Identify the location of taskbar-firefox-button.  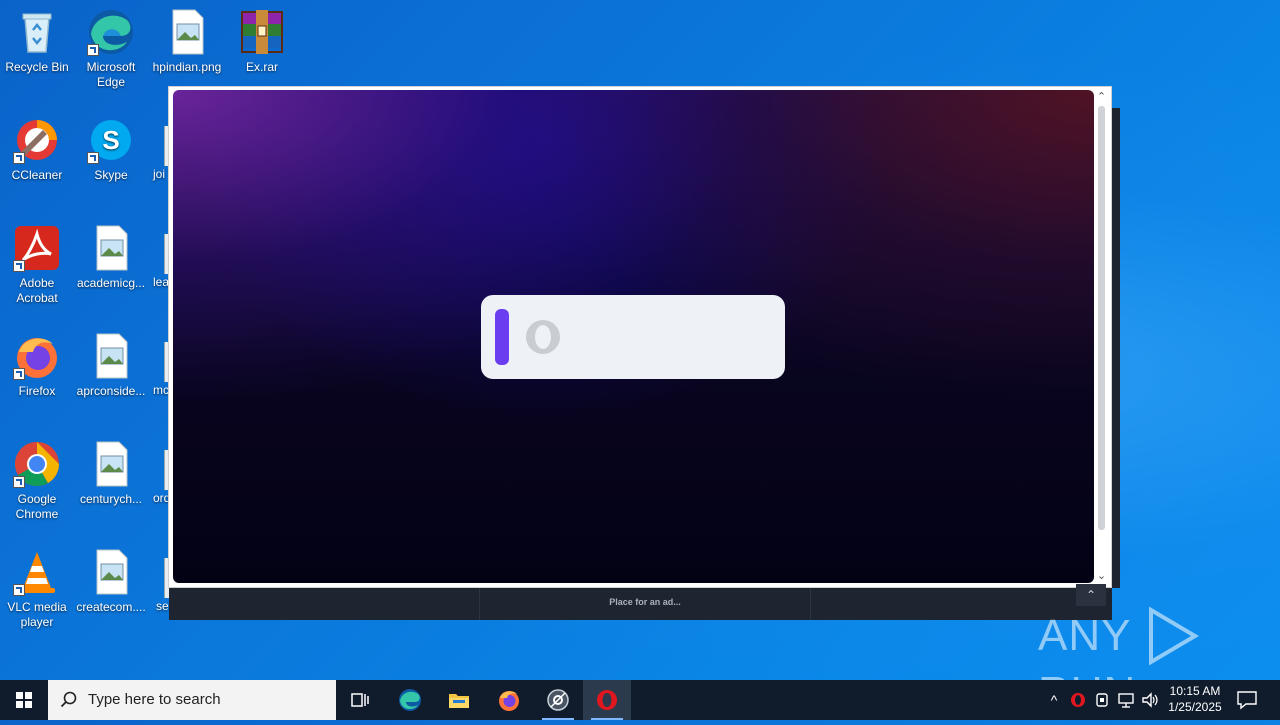
(509, 700).